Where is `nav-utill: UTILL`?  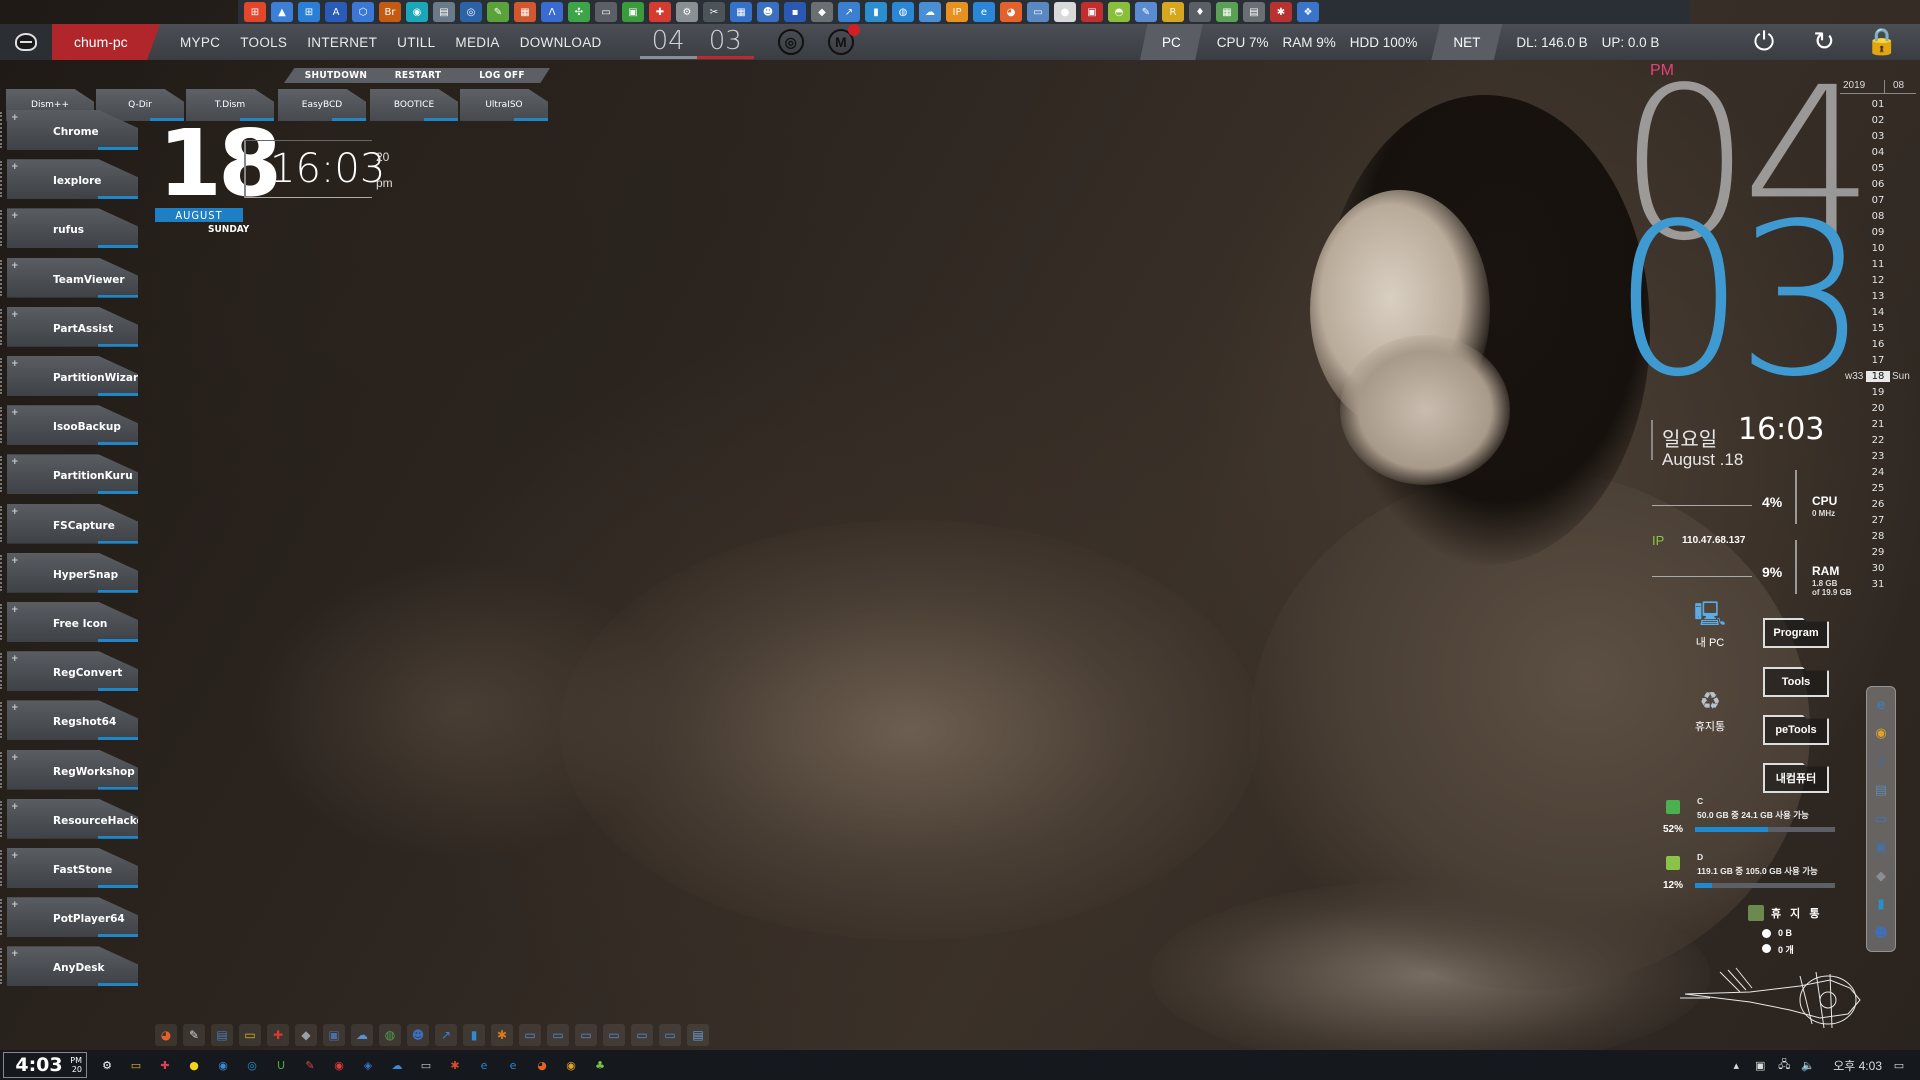 nav-utill: UTILL is located at coordinates (416, 42).